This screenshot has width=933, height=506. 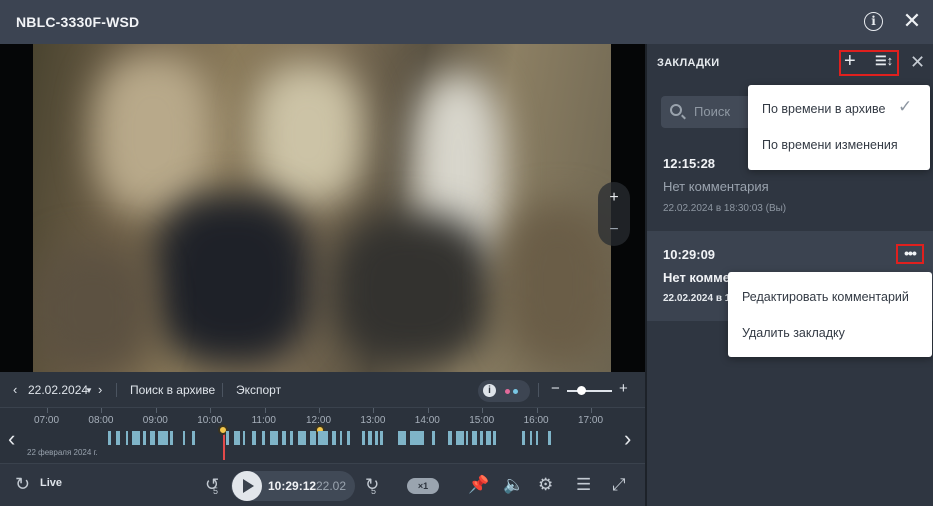 I want to click on zoom-out-button: −, so click(x=614, y=230).